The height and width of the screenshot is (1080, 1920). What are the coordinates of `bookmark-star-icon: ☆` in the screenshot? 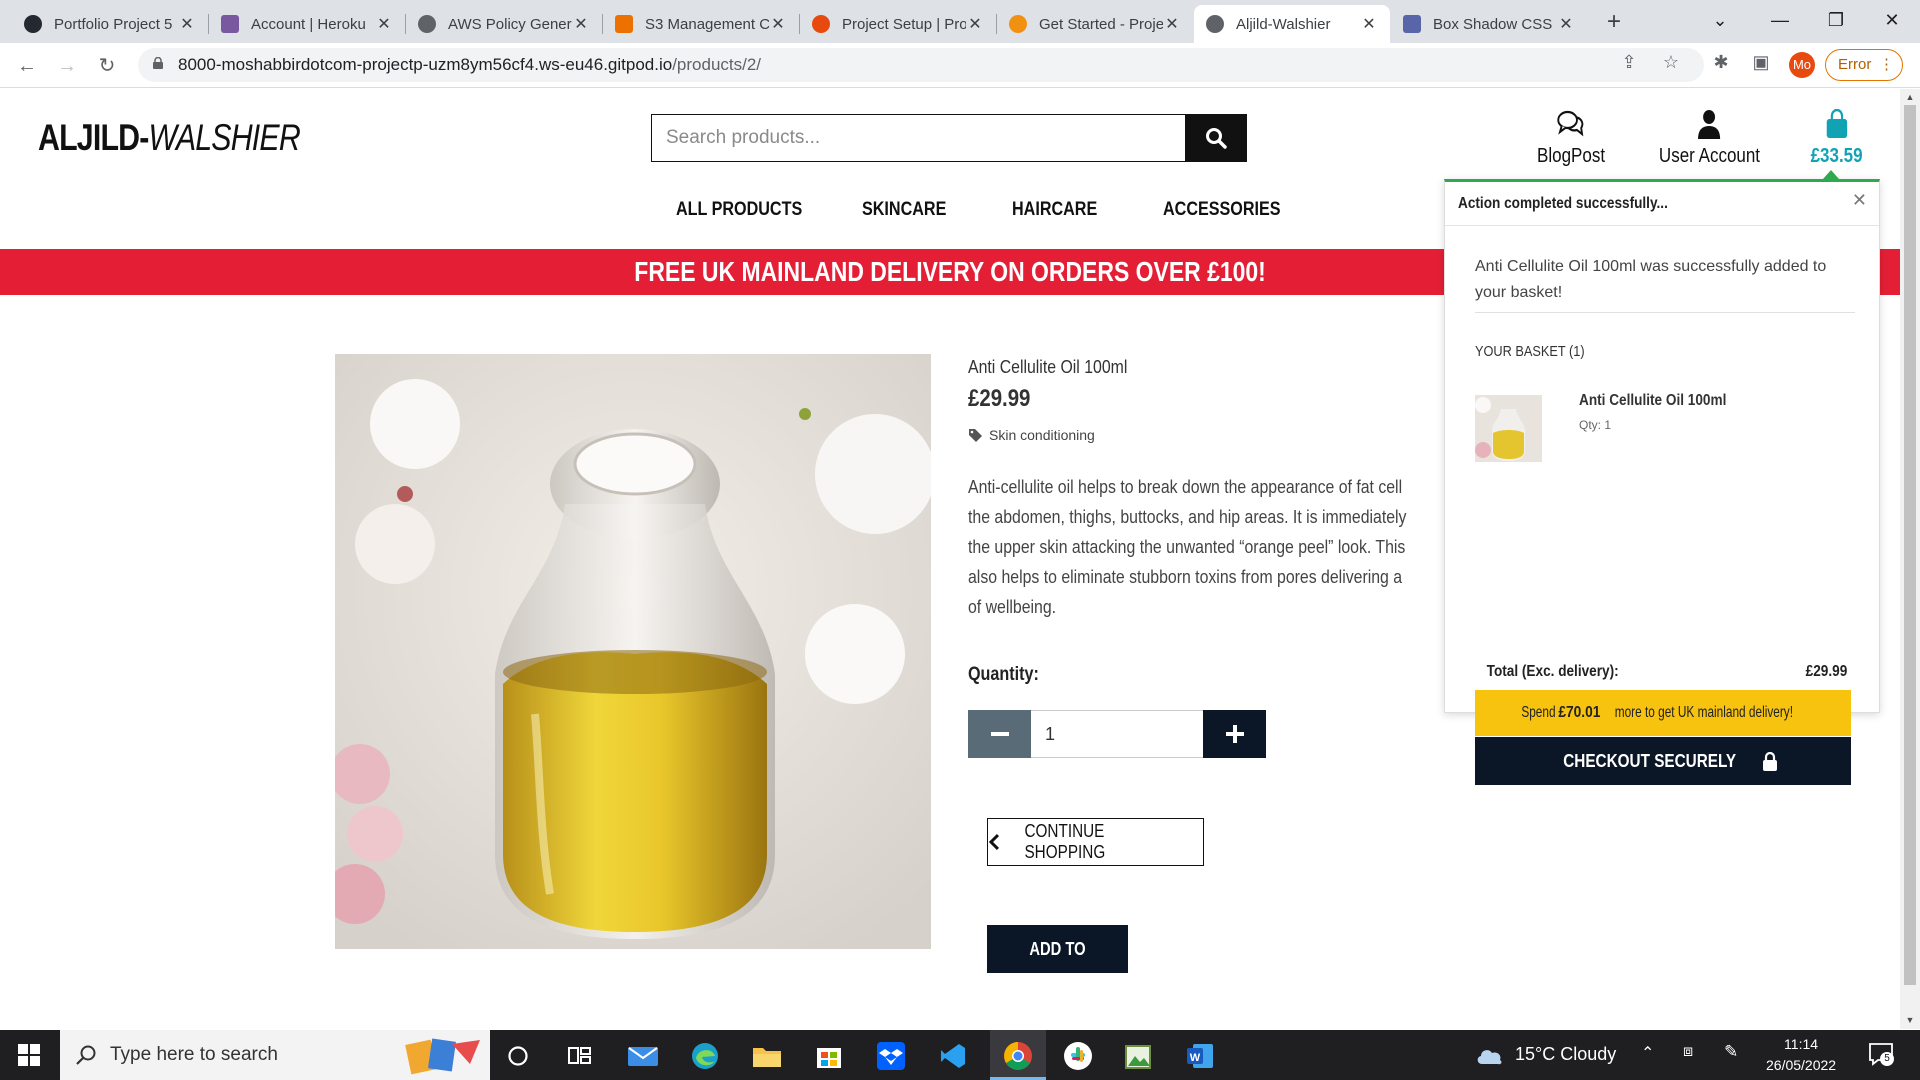 It's located at (1671, 63).